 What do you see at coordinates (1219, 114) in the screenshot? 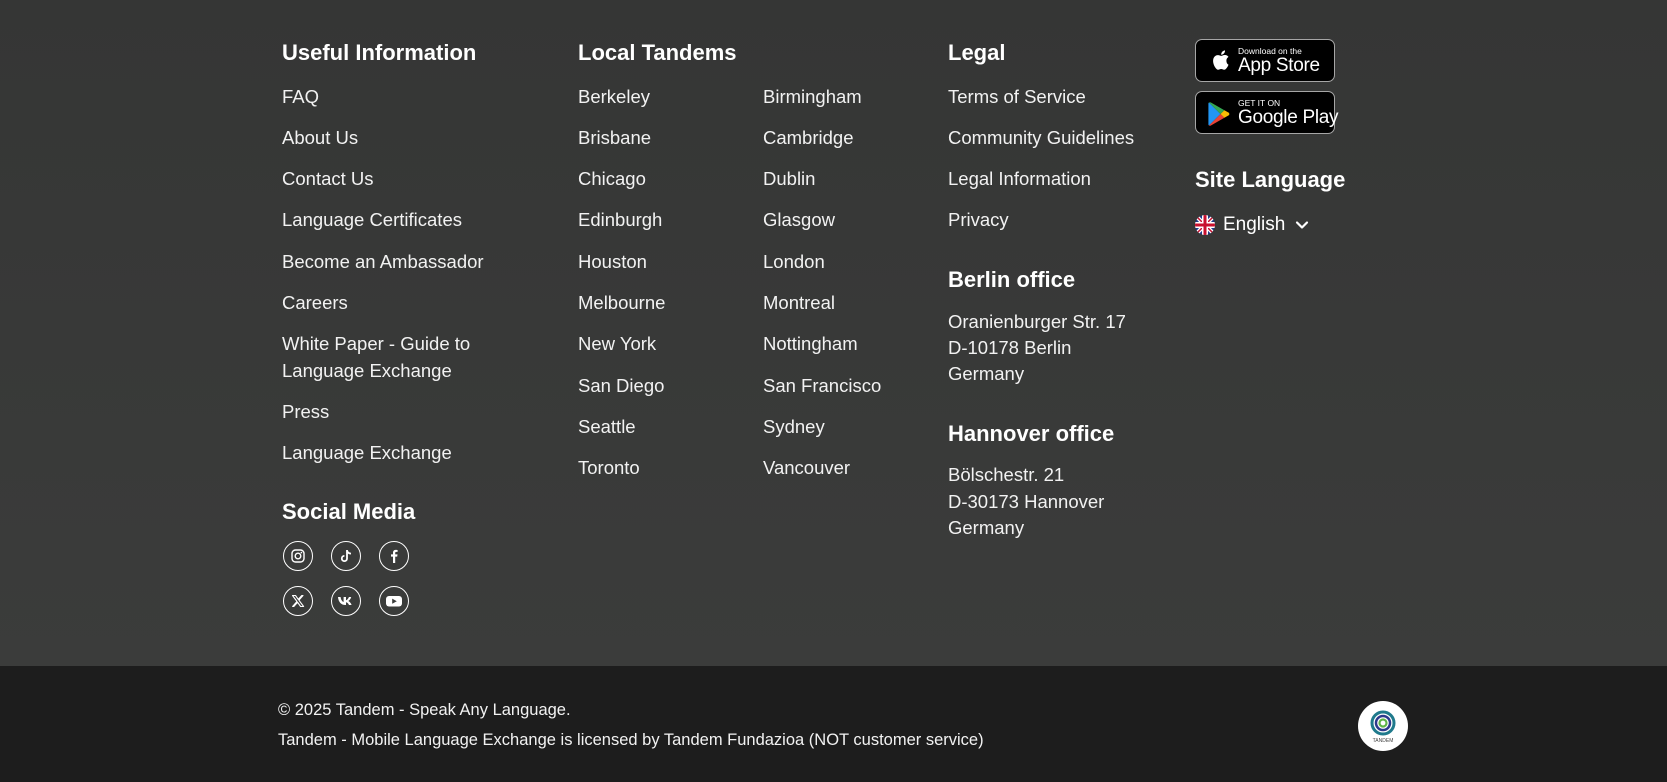
I see `google-play-icon` at bounding box center [1219, 114].